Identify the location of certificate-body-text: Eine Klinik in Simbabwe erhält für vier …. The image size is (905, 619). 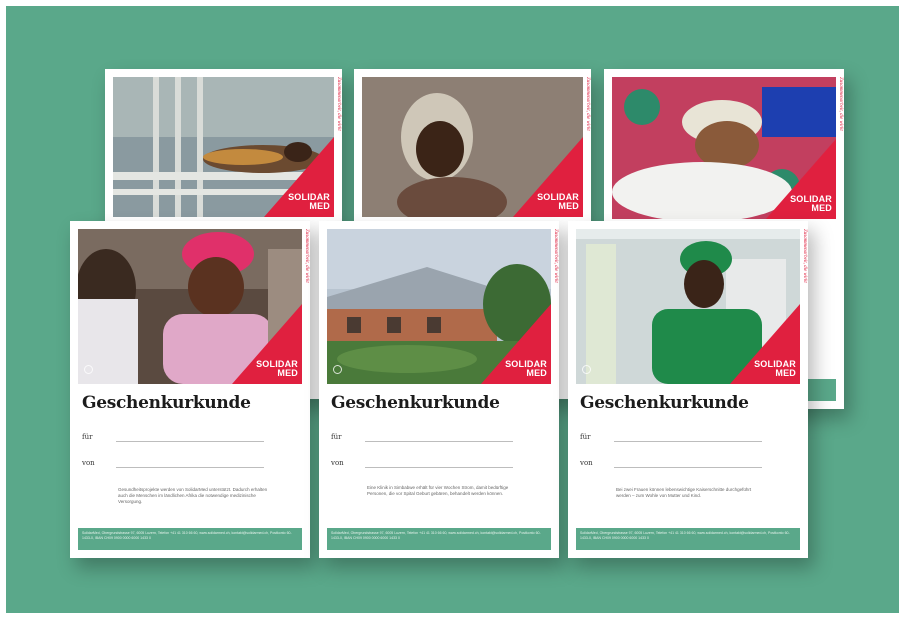
(438, 490).